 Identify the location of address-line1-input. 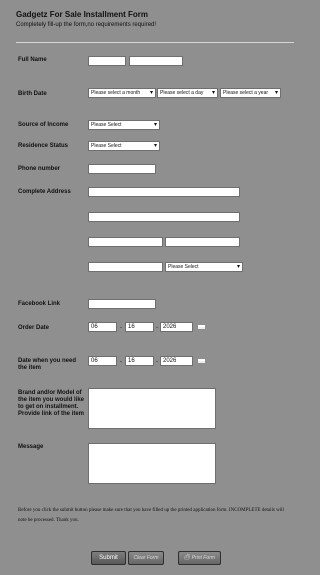
(164, 192).